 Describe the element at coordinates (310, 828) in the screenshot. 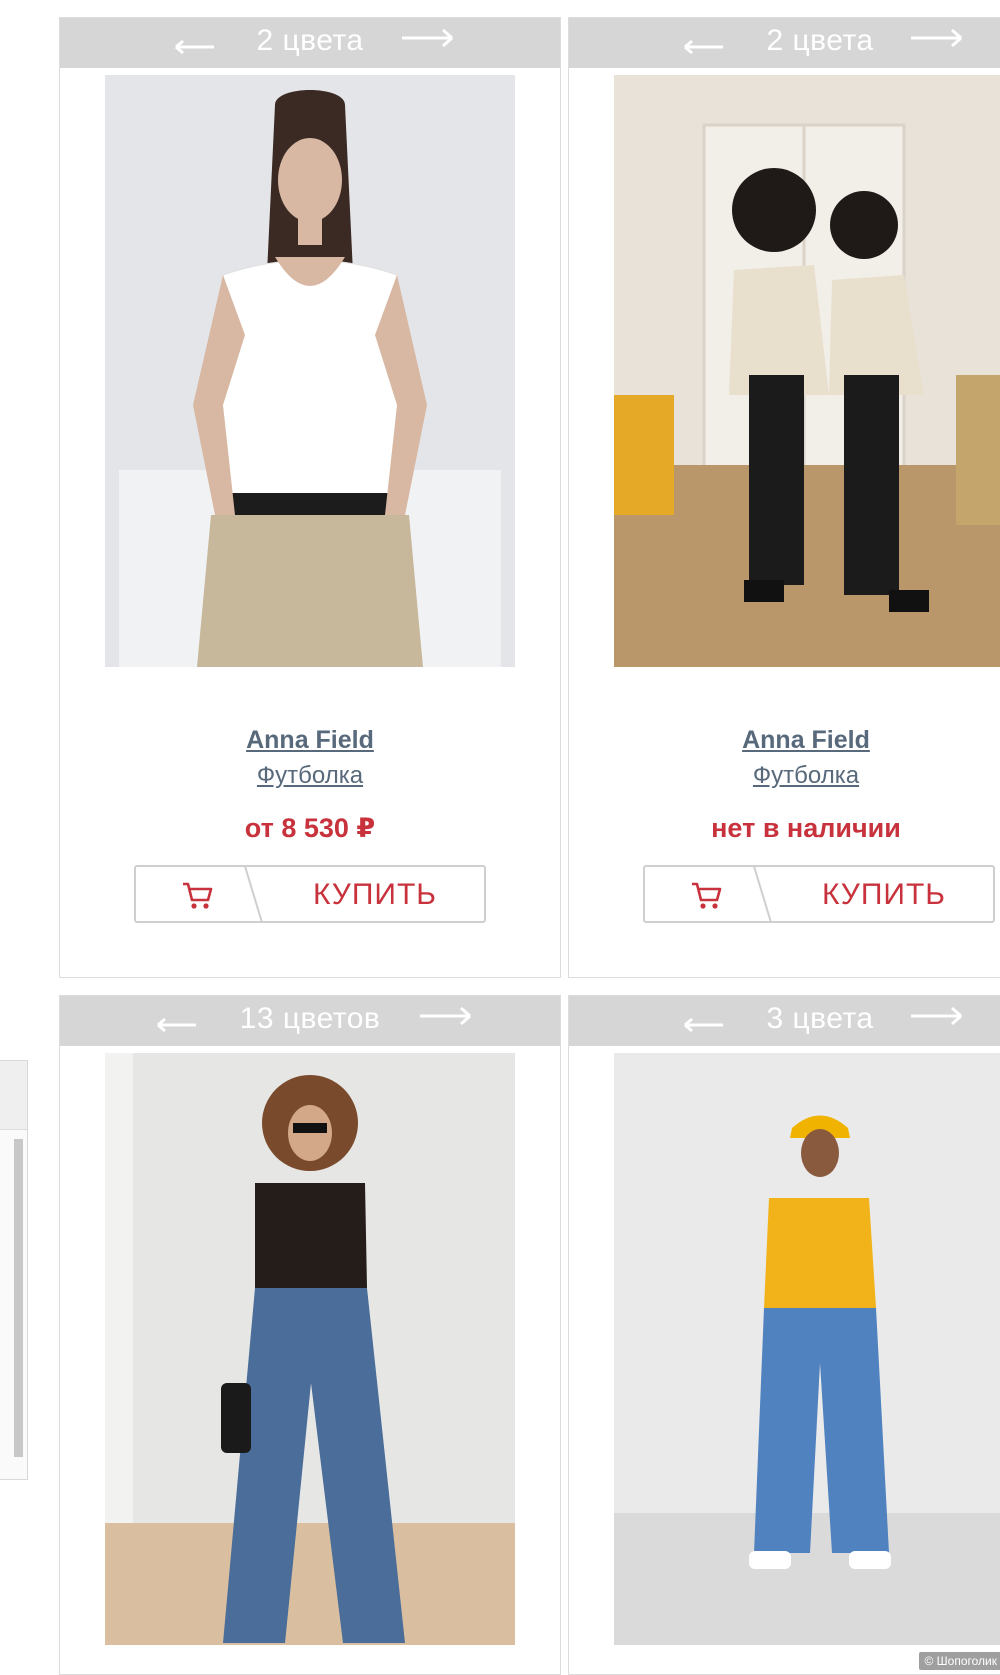

I see `product-price: от 8 530 ₽` at that location.